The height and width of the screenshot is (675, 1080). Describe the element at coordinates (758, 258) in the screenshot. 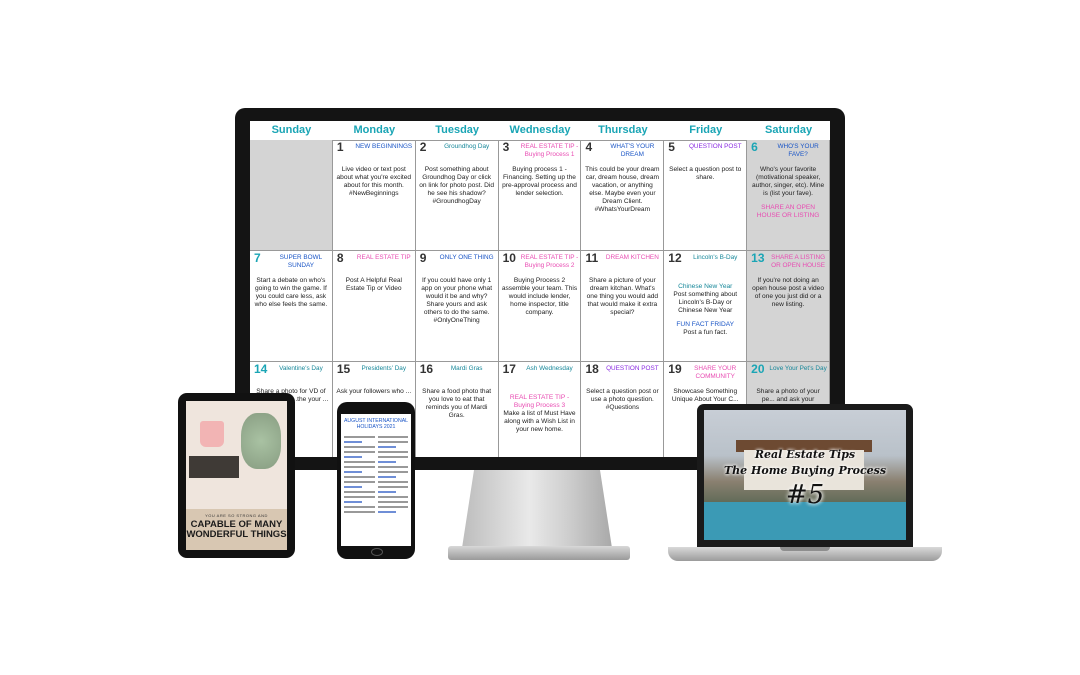

I see `day-number: 13` at that location.